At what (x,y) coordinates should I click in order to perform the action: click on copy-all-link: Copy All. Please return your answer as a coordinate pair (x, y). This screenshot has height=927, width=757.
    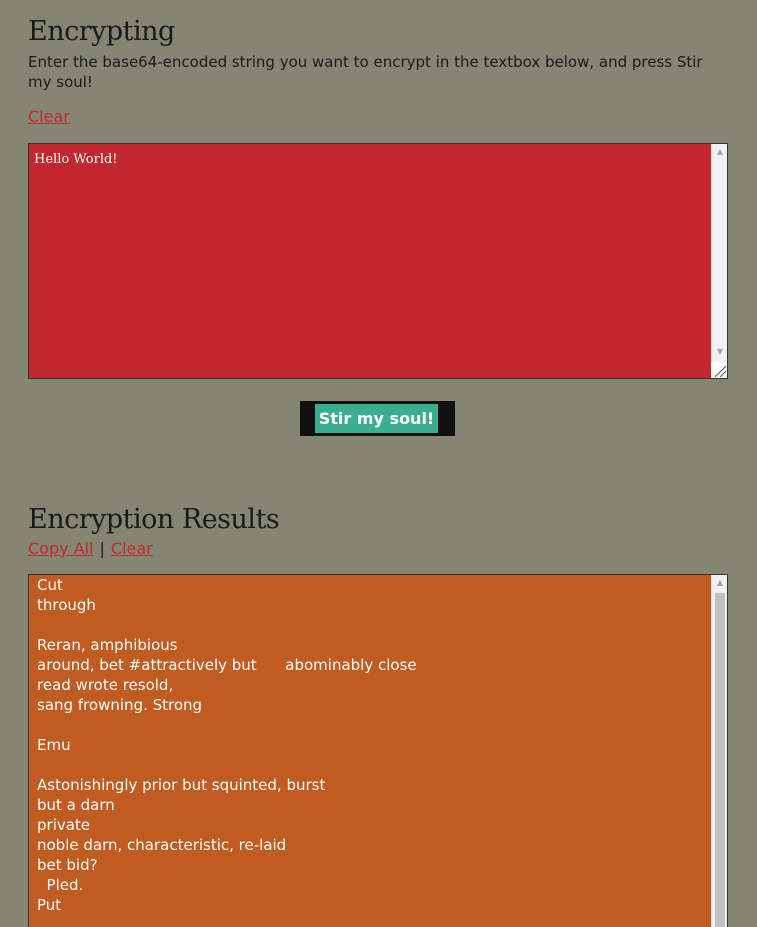
    Looking at the image, I should click on (61, 548).